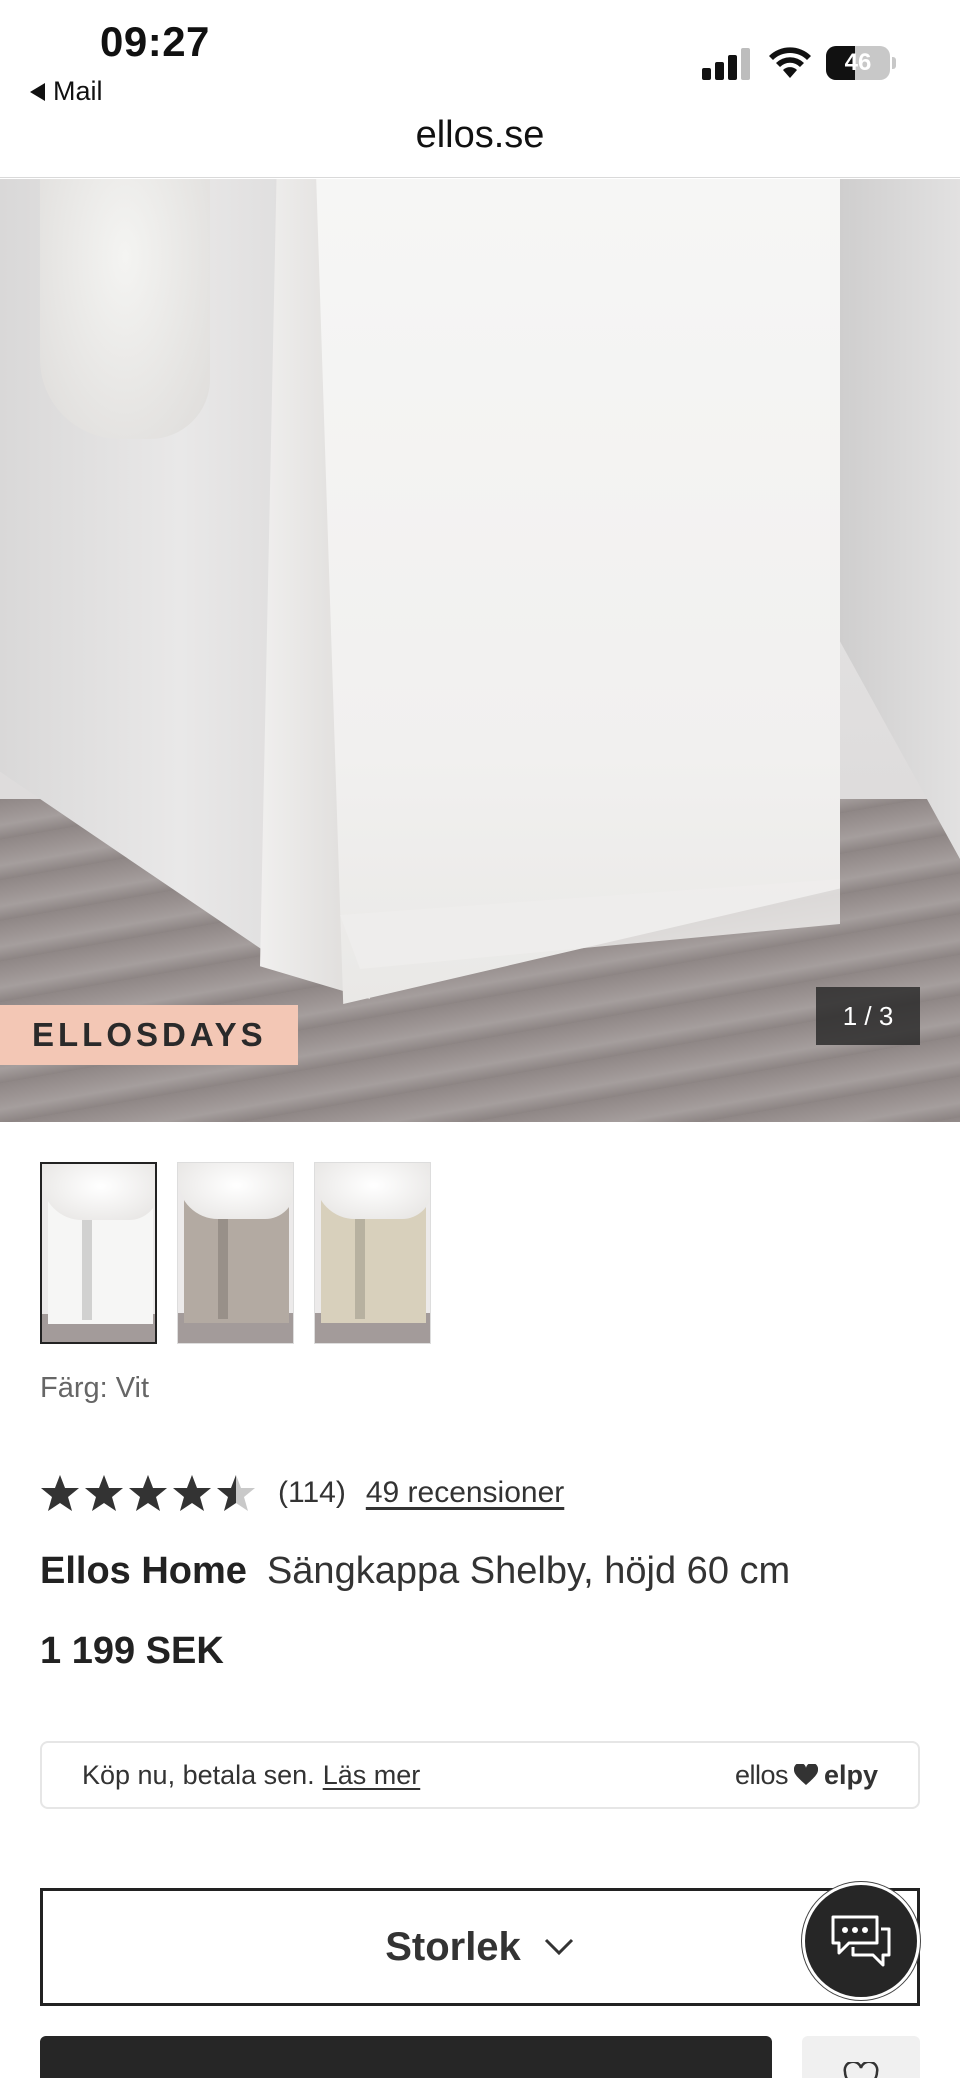 This screenshot has height=2078, width=960. What do you see at coordinates (37, 91) in the screenshot?
I see `back-triangle-icon` at bounding box center [37, 91].